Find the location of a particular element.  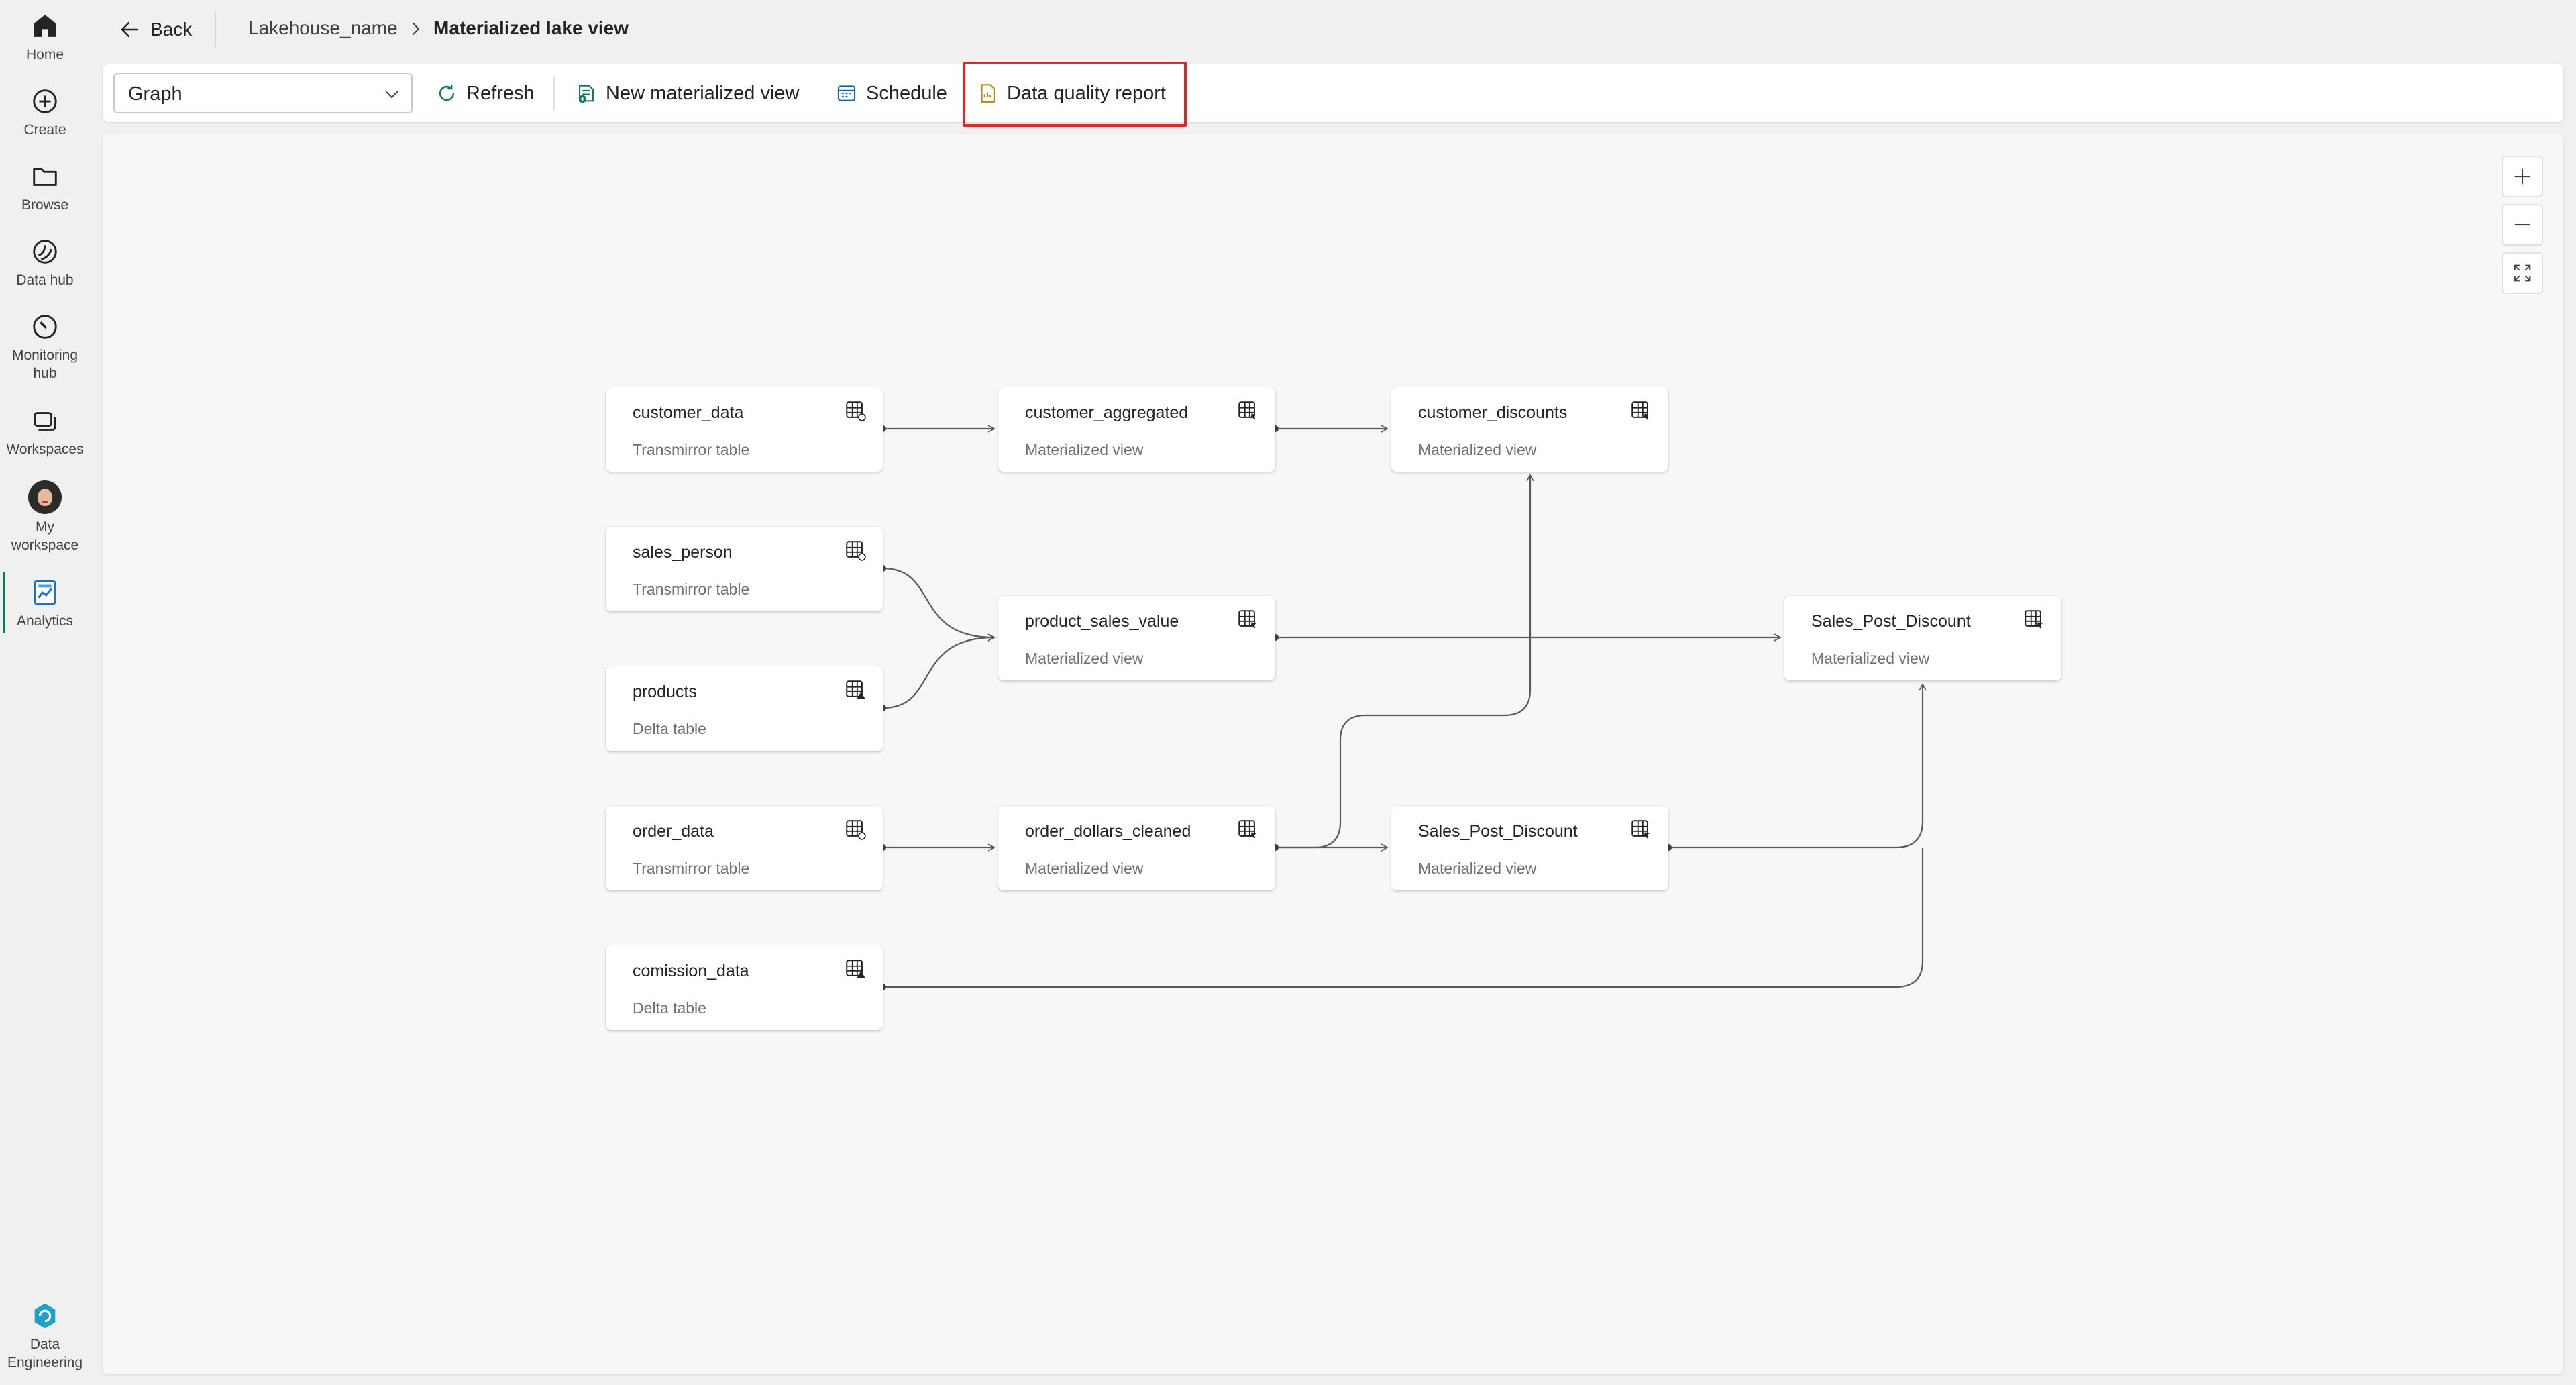

fit-view-button is located at coordinates (2522, 273).